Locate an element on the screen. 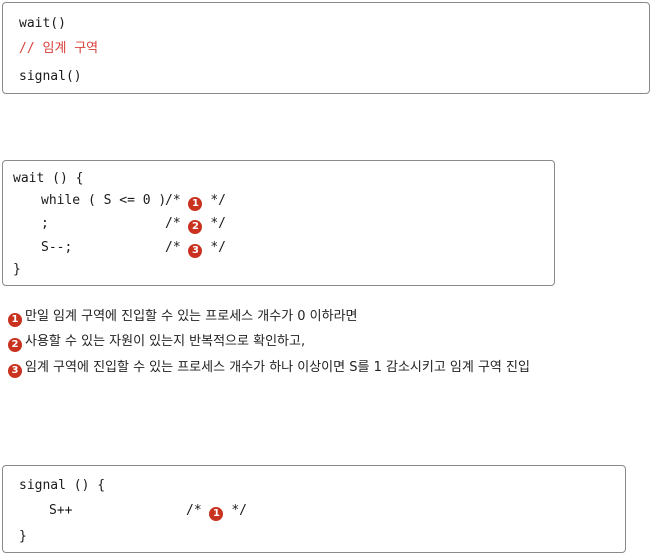 Image resolution: width=653 pixels, height=555 pixels. code-line-while: while ( S <= 0 ) is located at coordinates (104, 200).